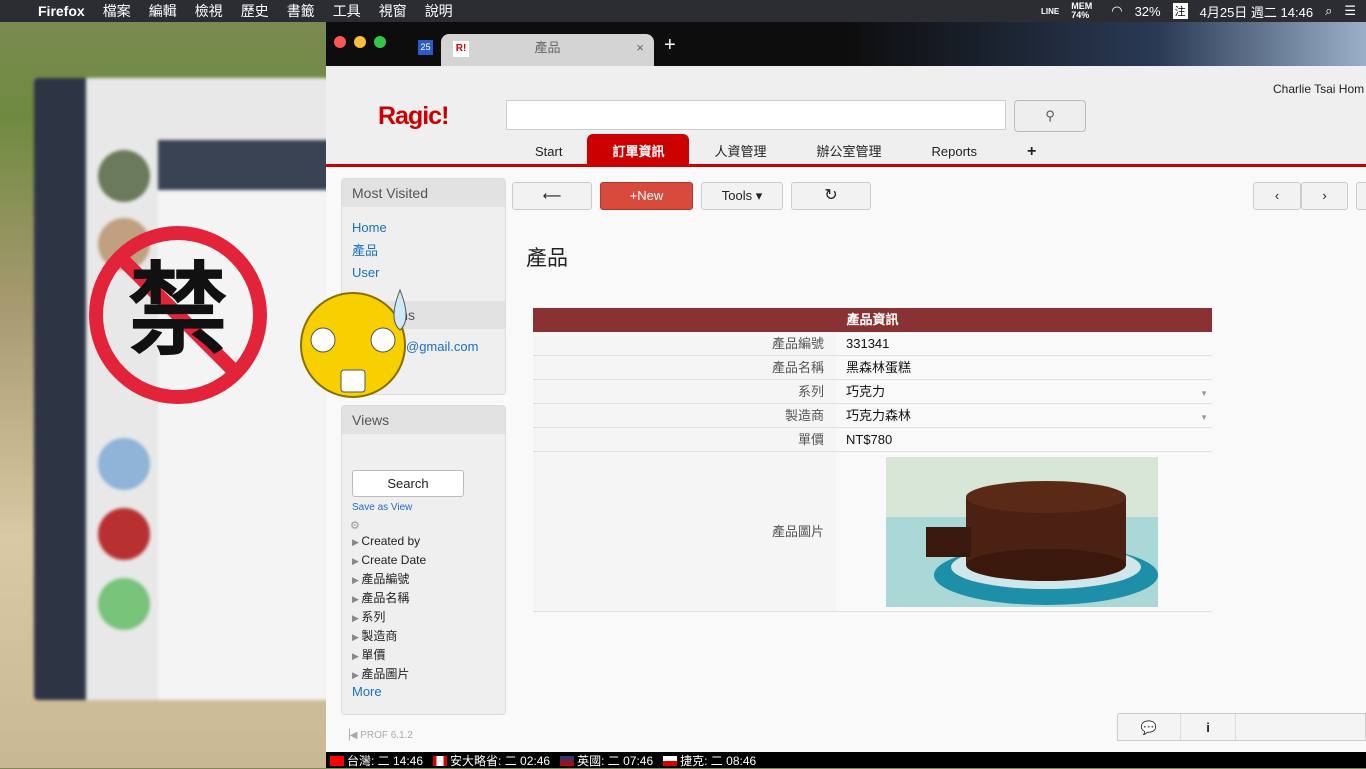 Image resolution: width=1366 pixels, height=769 pixels. What do you see at coordinates (740, 150) in the screenshot?
I see `tab-hr: 人資管理` at bounding box center [740, 150].